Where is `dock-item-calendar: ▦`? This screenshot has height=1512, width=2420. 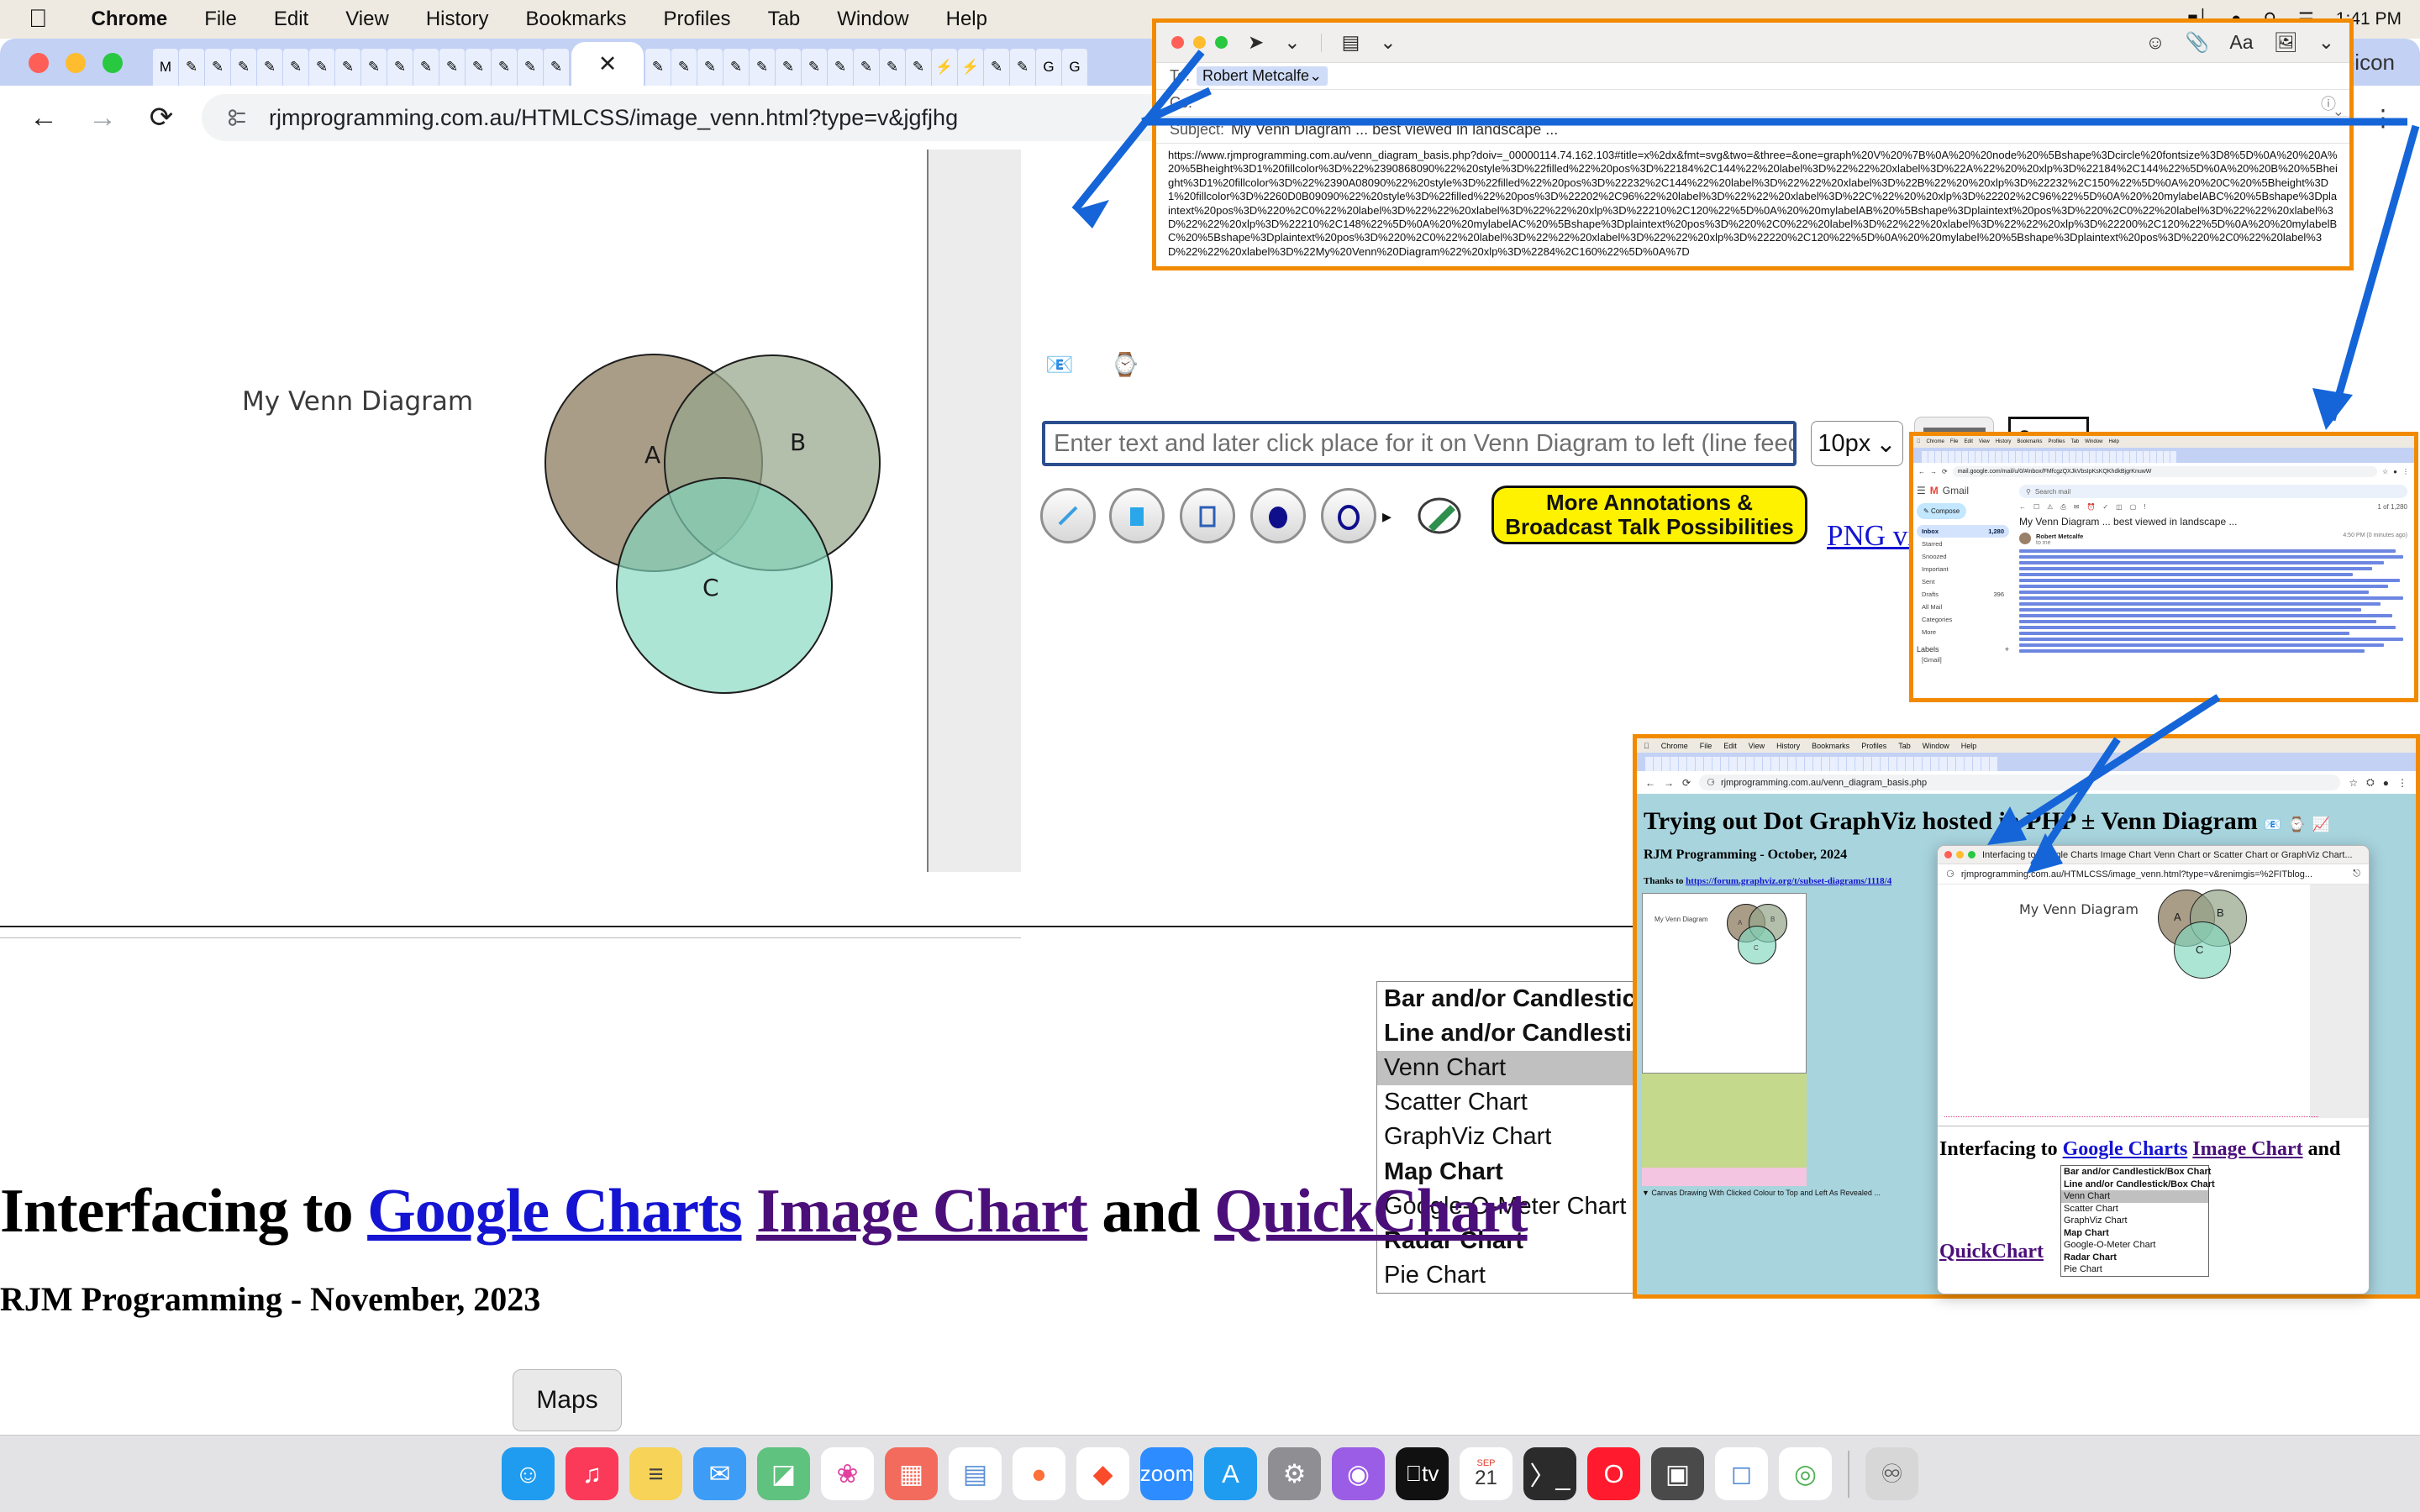 dock-item-calendar: ▦ is located at coordinates (911, 1473).